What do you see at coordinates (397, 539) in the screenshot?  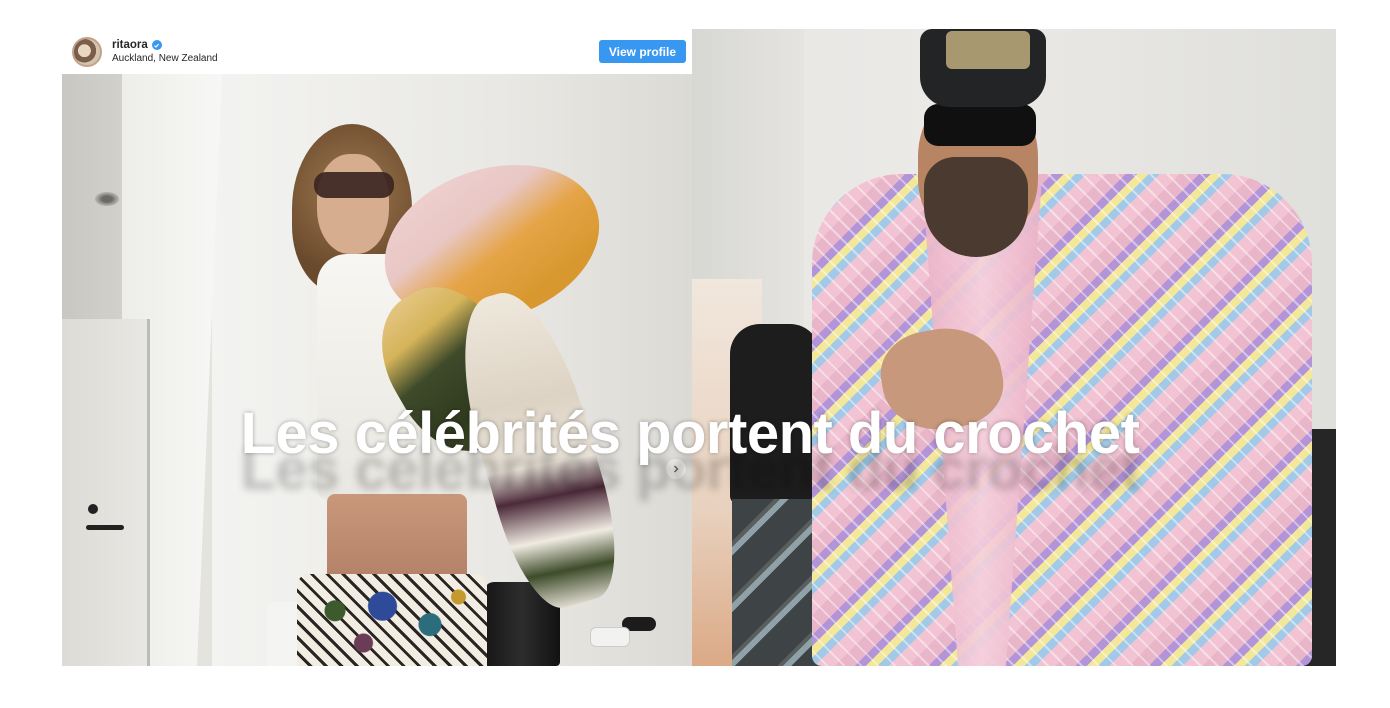 I see `midriff` at bounding box center [397, 539].